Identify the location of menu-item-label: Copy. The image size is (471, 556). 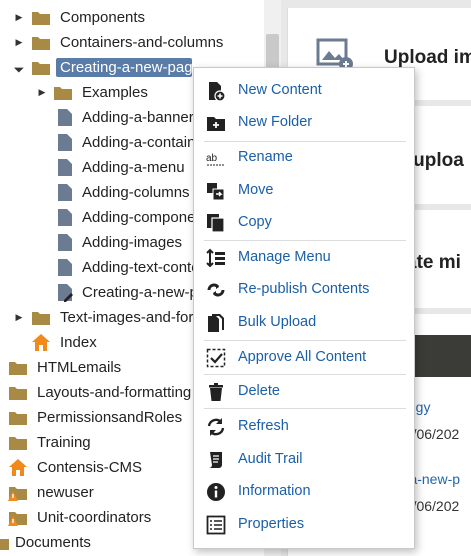
(255, 222).